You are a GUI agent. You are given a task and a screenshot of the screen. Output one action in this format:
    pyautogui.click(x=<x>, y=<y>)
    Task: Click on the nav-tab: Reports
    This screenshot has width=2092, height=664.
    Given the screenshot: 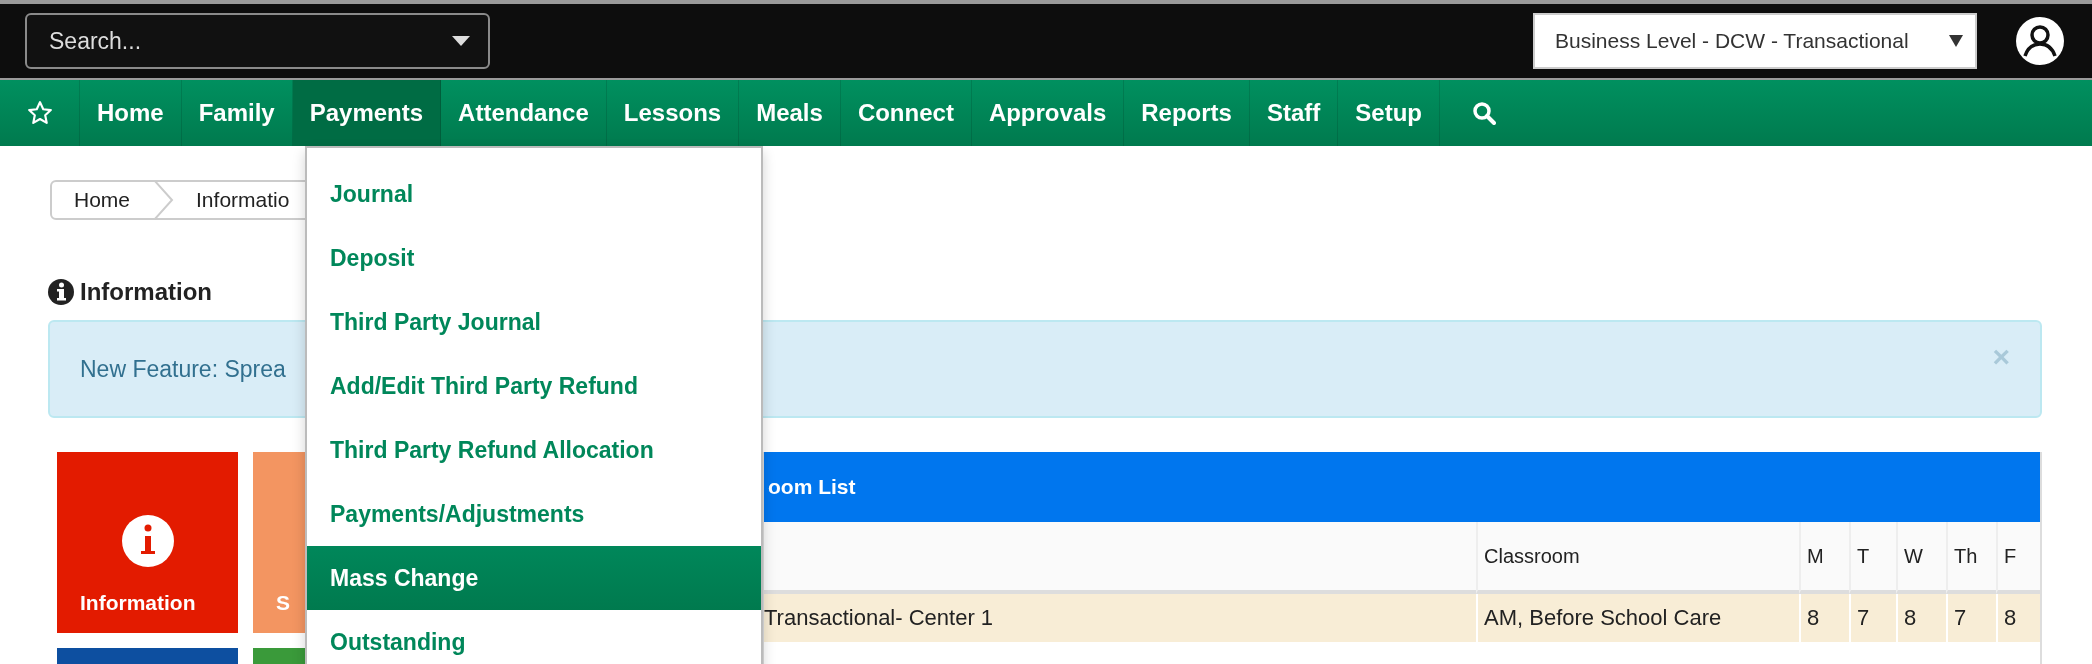 What is the action you would take?
    pyautogui.click(x=1187, y=113)
    